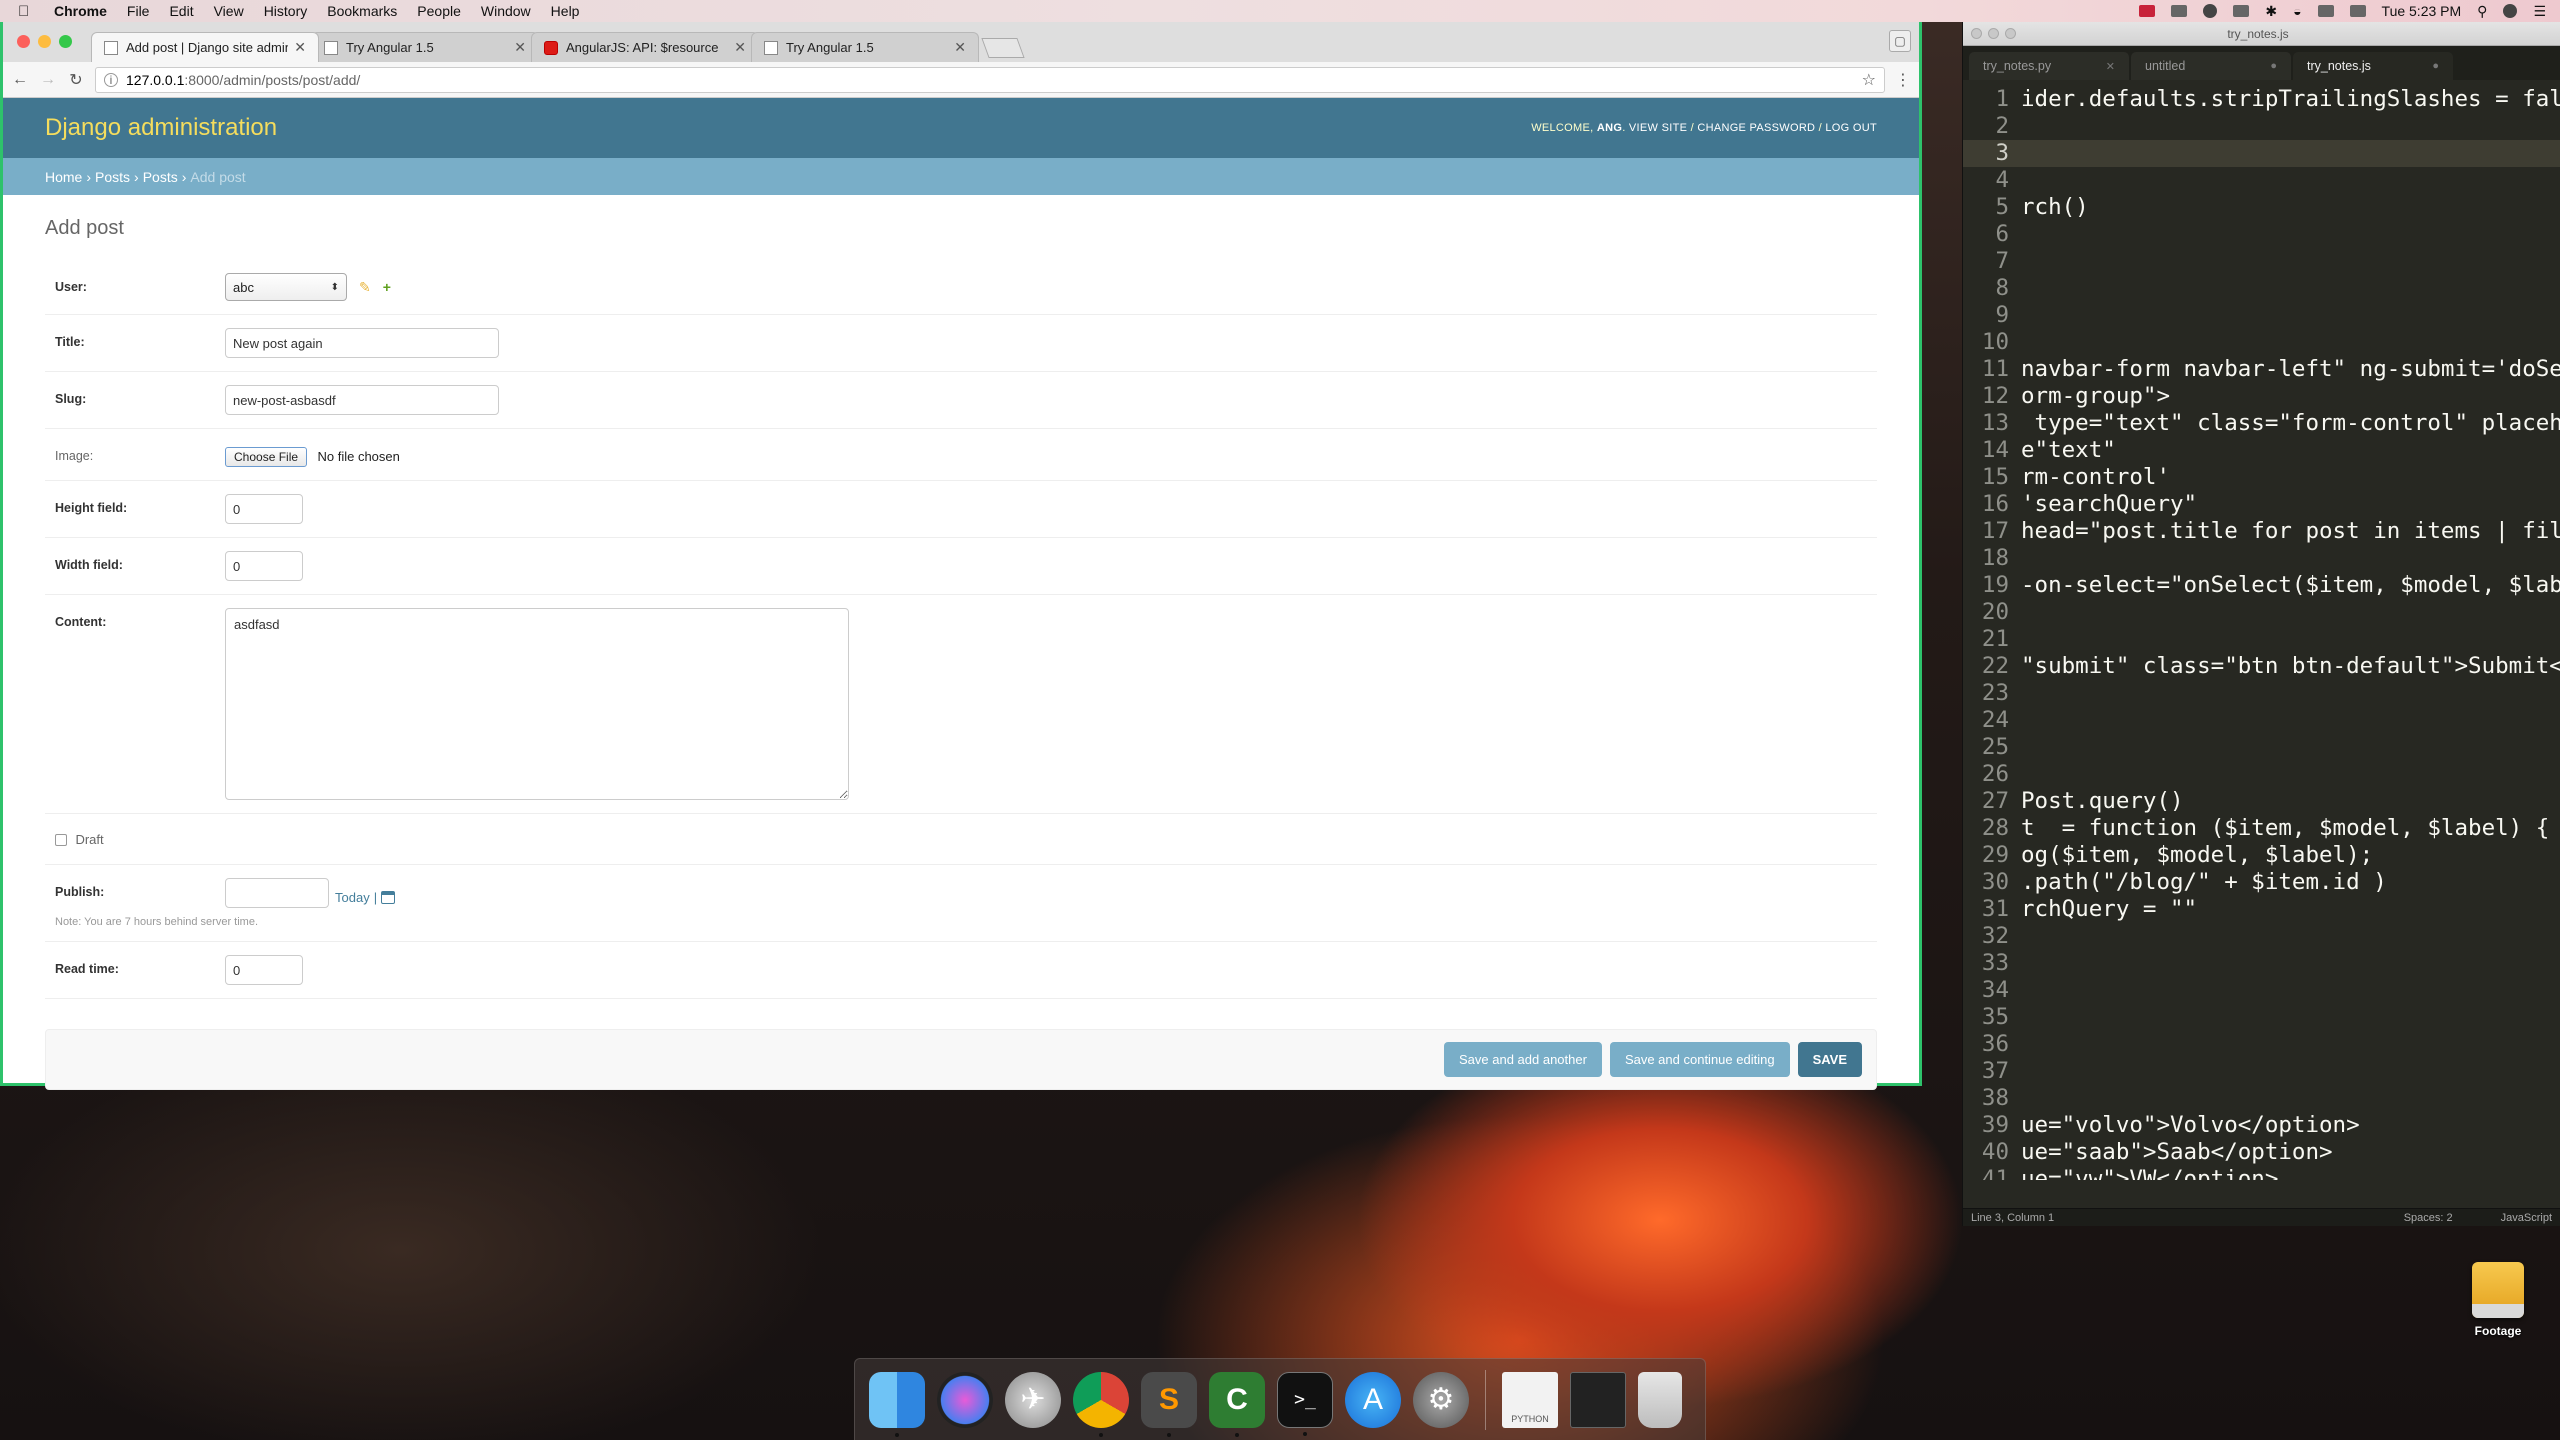 This screenshot has height=1440, width=2560. What do you see at coordinates (2261, 1071) in the screenshot?
I see `code-line: 37` at bounding box center [2261, 1071].